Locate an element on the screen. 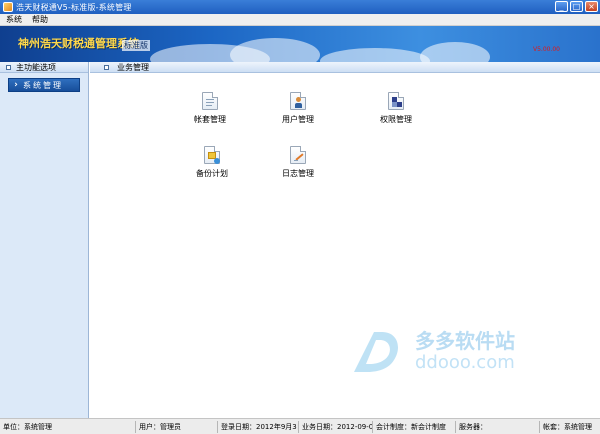 The width and height of the screenshot is (600, 434). document-ledger-icon is located at coordinates (210, 101).